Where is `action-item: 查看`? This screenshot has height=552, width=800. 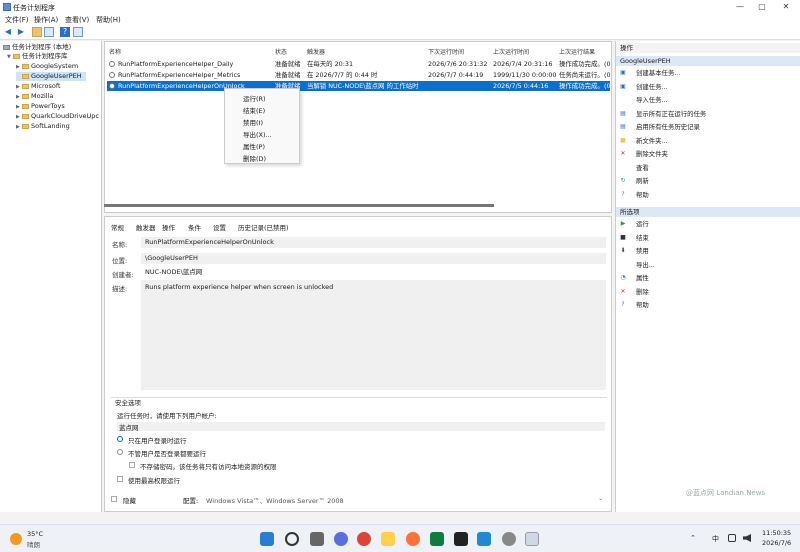 action-item: 查看 is located at coordinates (709, 168).